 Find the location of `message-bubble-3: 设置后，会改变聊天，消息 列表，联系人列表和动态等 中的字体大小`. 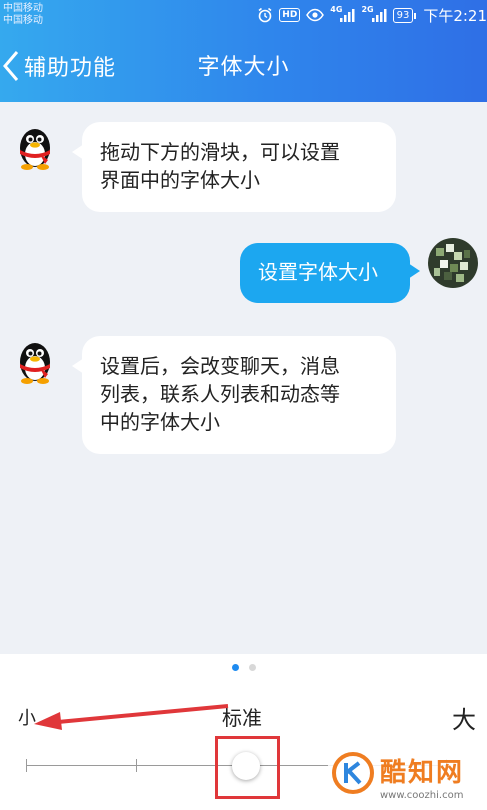

message-bubble-3: 设置后，会改变聊天，消息 列表，联系人列表和动态等 中的字体大小 is located at coordinates (234, 395).